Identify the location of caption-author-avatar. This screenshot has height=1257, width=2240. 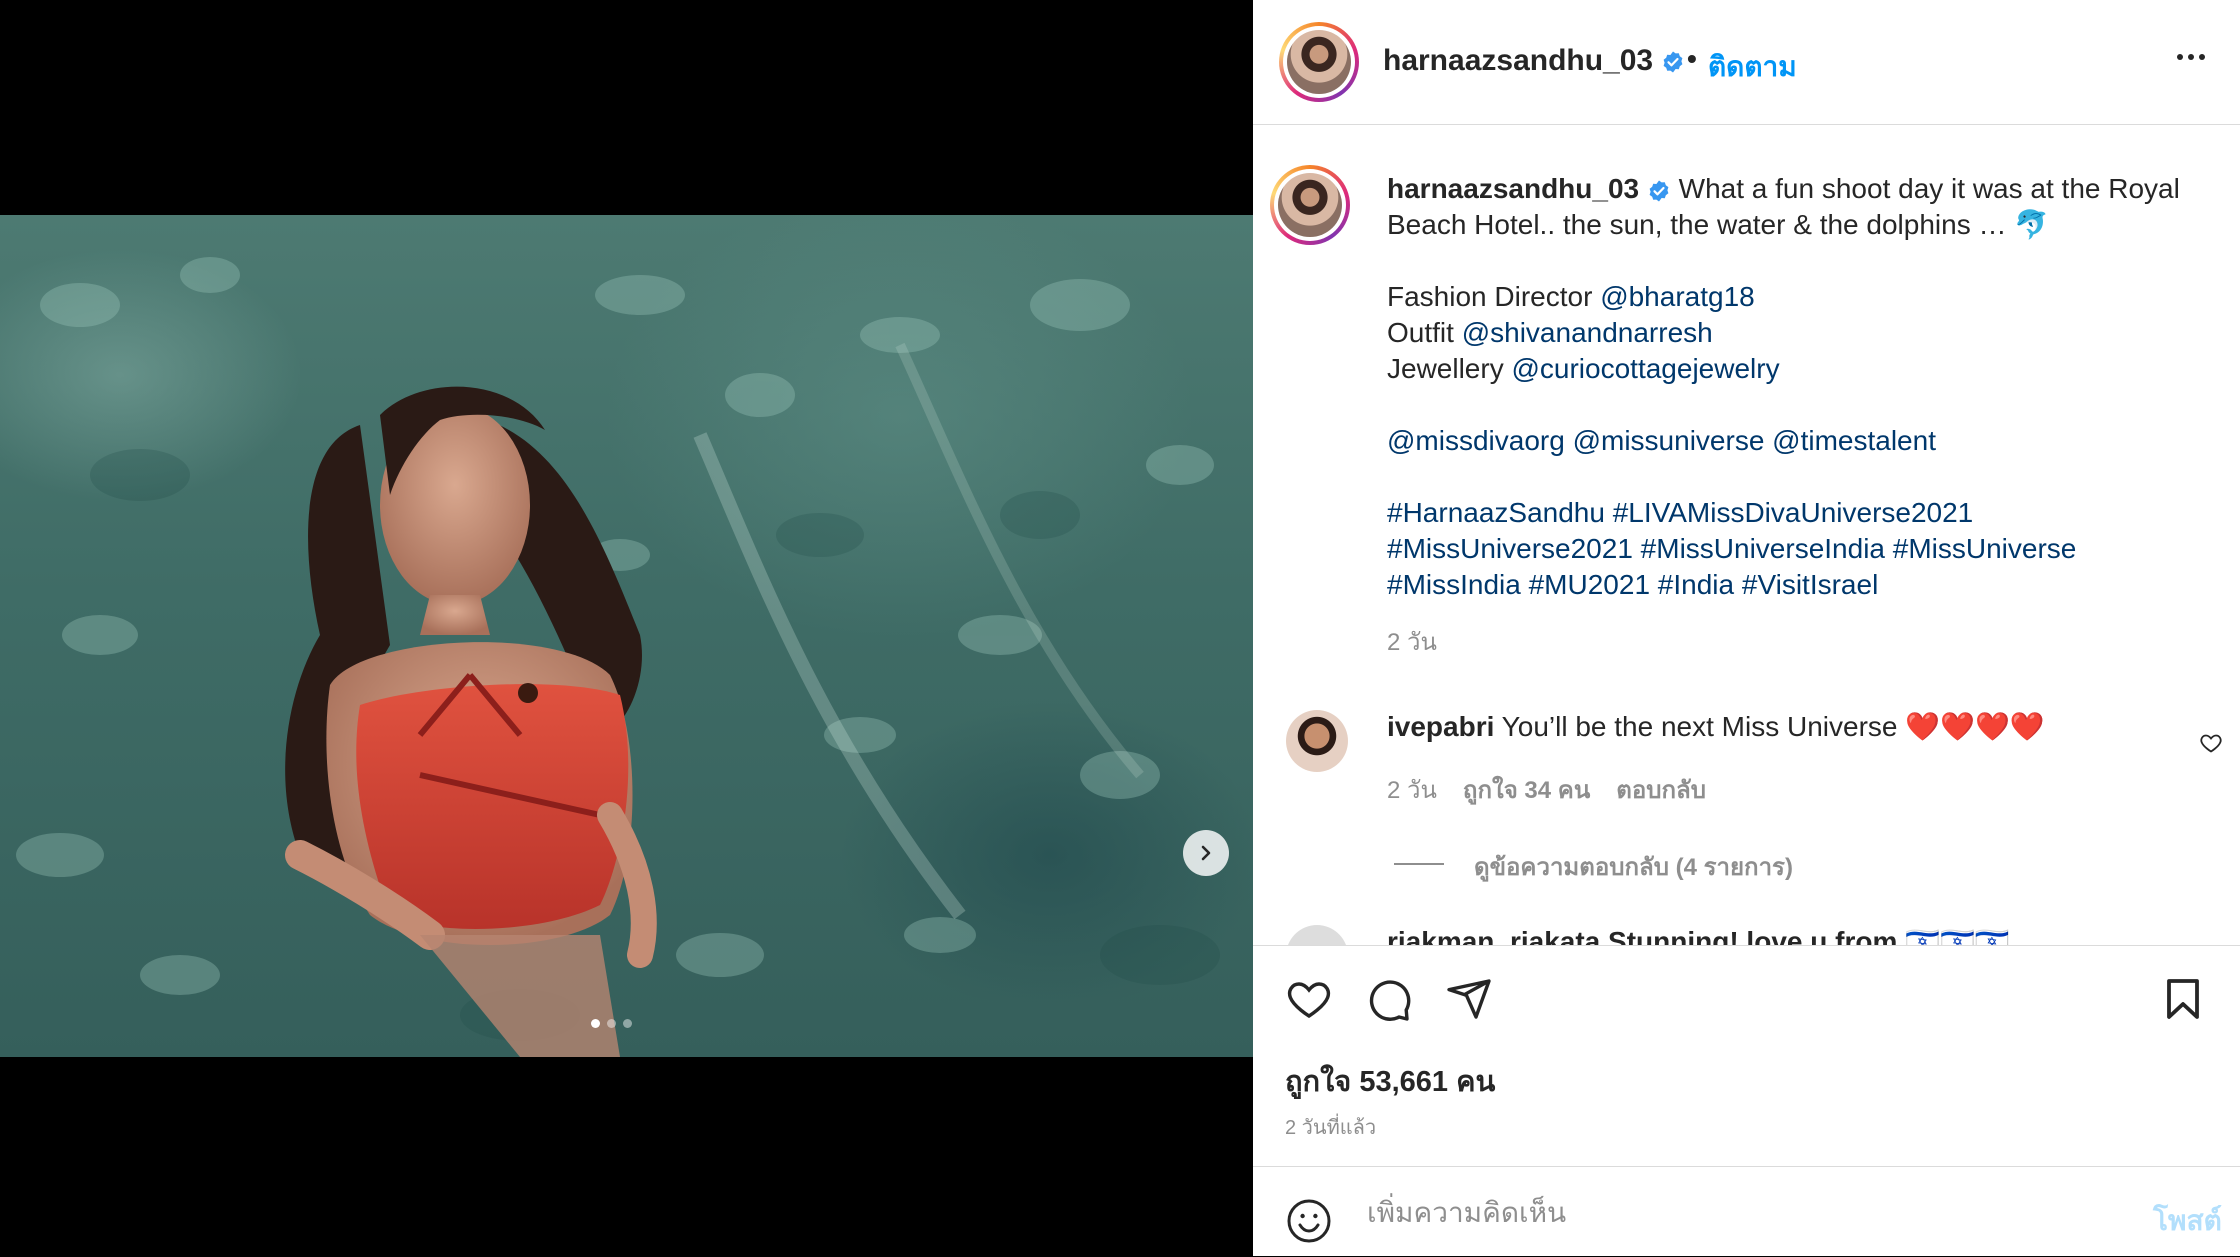
(1310, 205).